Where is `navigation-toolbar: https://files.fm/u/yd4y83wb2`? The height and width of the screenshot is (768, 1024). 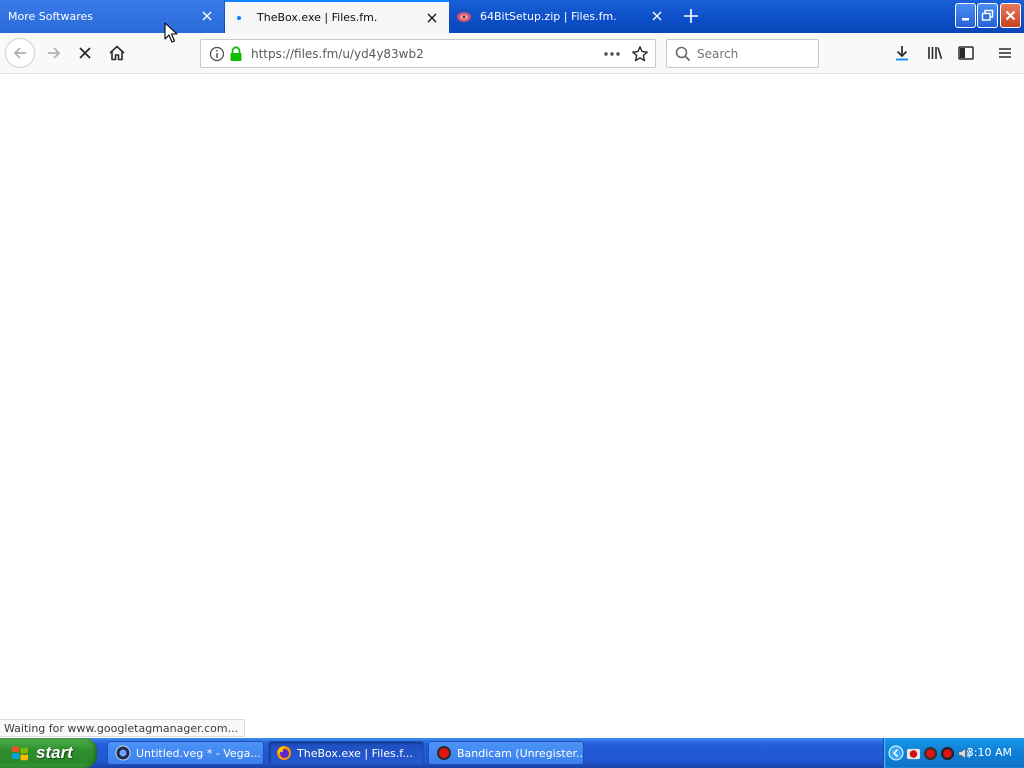
navigation-toolbar: https://files.fm/u/yd4y83wb2 is located at coordinates (512, 53).